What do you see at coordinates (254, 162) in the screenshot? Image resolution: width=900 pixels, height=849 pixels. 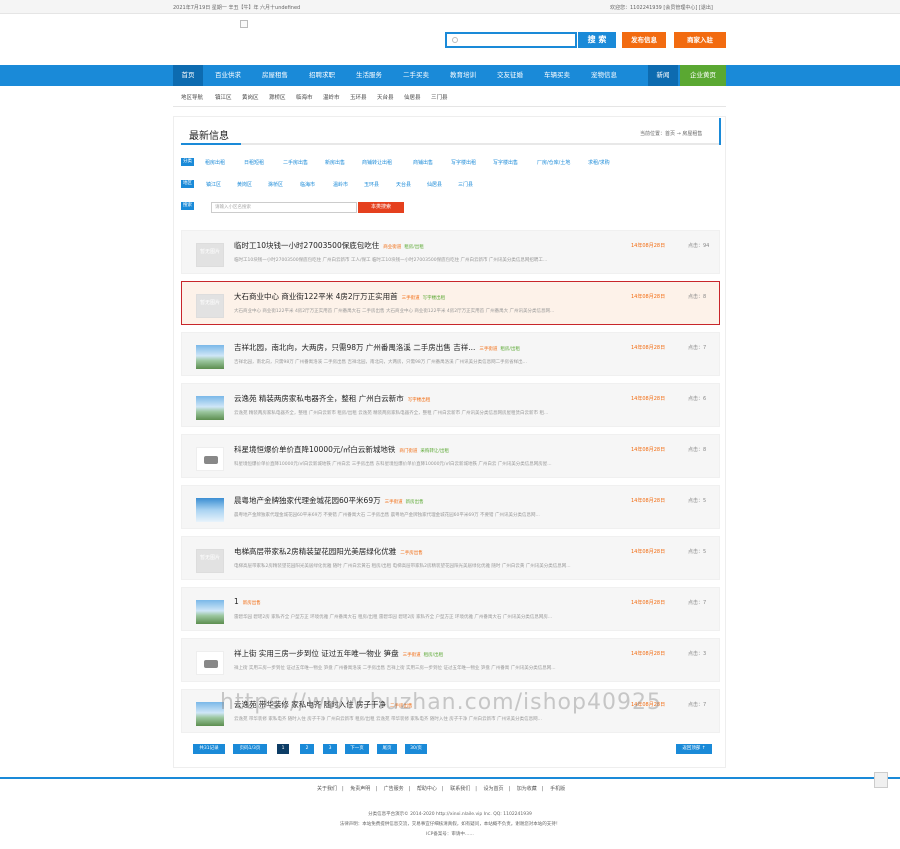 I see `category-link: 日租短租` at bounding box center [254, 162].